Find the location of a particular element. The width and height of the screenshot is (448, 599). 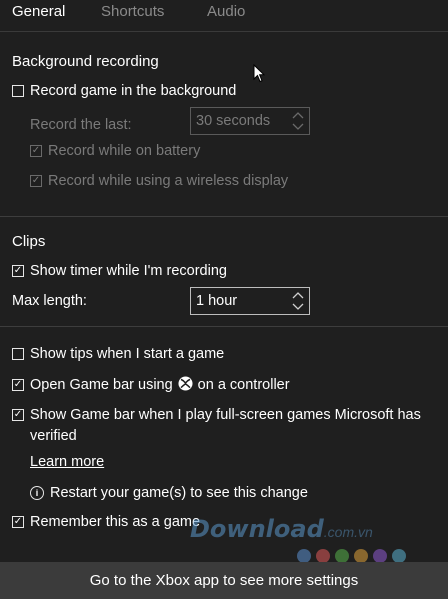

record-wireless-display-checkbox: ✓ Record while using a wireless display is located at coordinates (159, 181).